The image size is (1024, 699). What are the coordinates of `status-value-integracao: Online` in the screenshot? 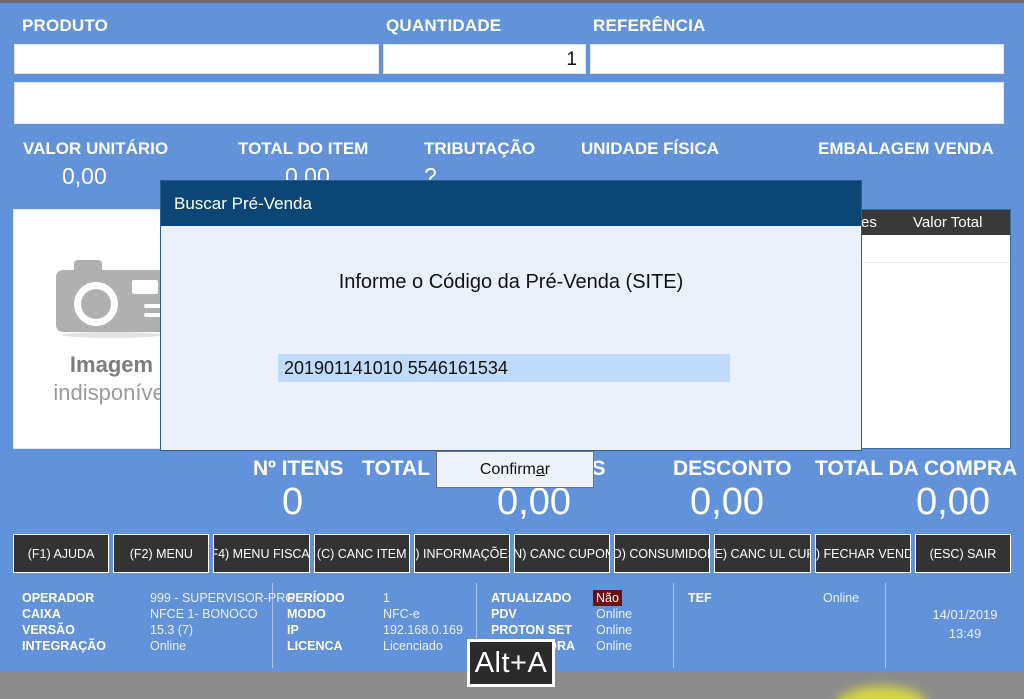 It's located at (168, 646).